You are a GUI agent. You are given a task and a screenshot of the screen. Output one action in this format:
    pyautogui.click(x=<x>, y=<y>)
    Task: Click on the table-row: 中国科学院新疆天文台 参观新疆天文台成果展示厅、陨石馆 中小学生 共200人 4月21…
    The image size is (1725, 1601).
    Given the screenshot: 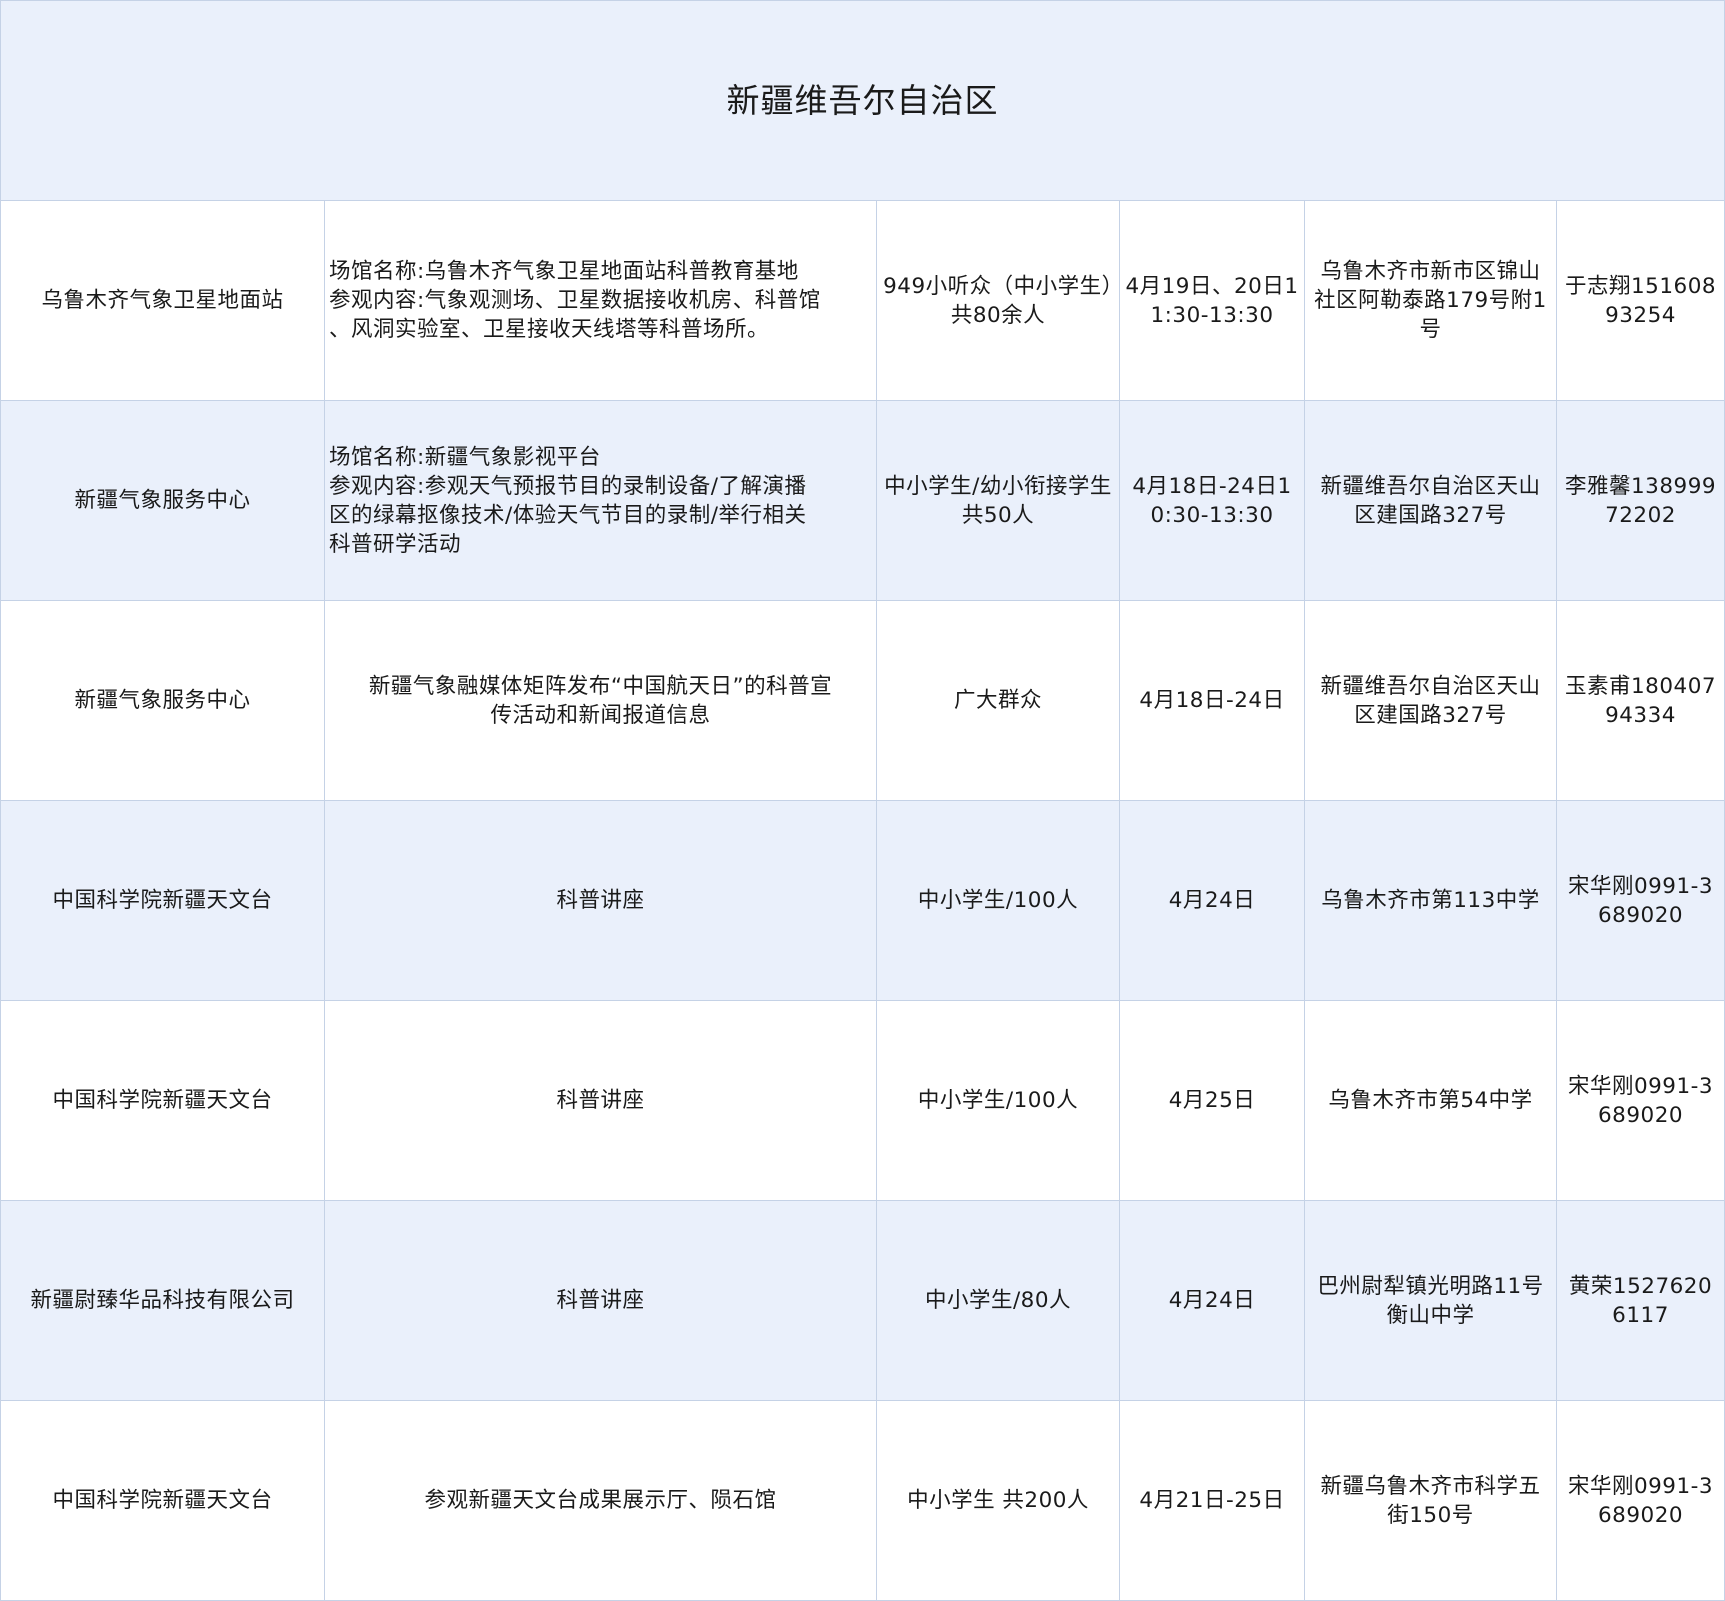 What is the action you would take?
    pyautogui.click(x=862, y=1500)
    